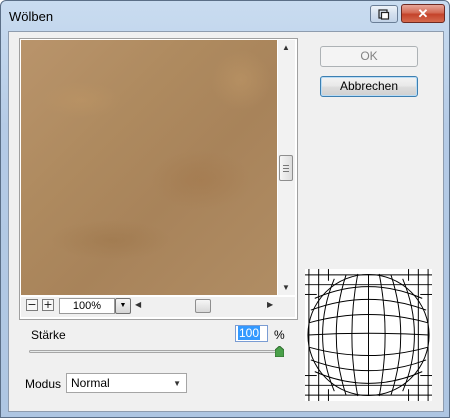  I want to click on amount-slider-track, so click(155, 351).